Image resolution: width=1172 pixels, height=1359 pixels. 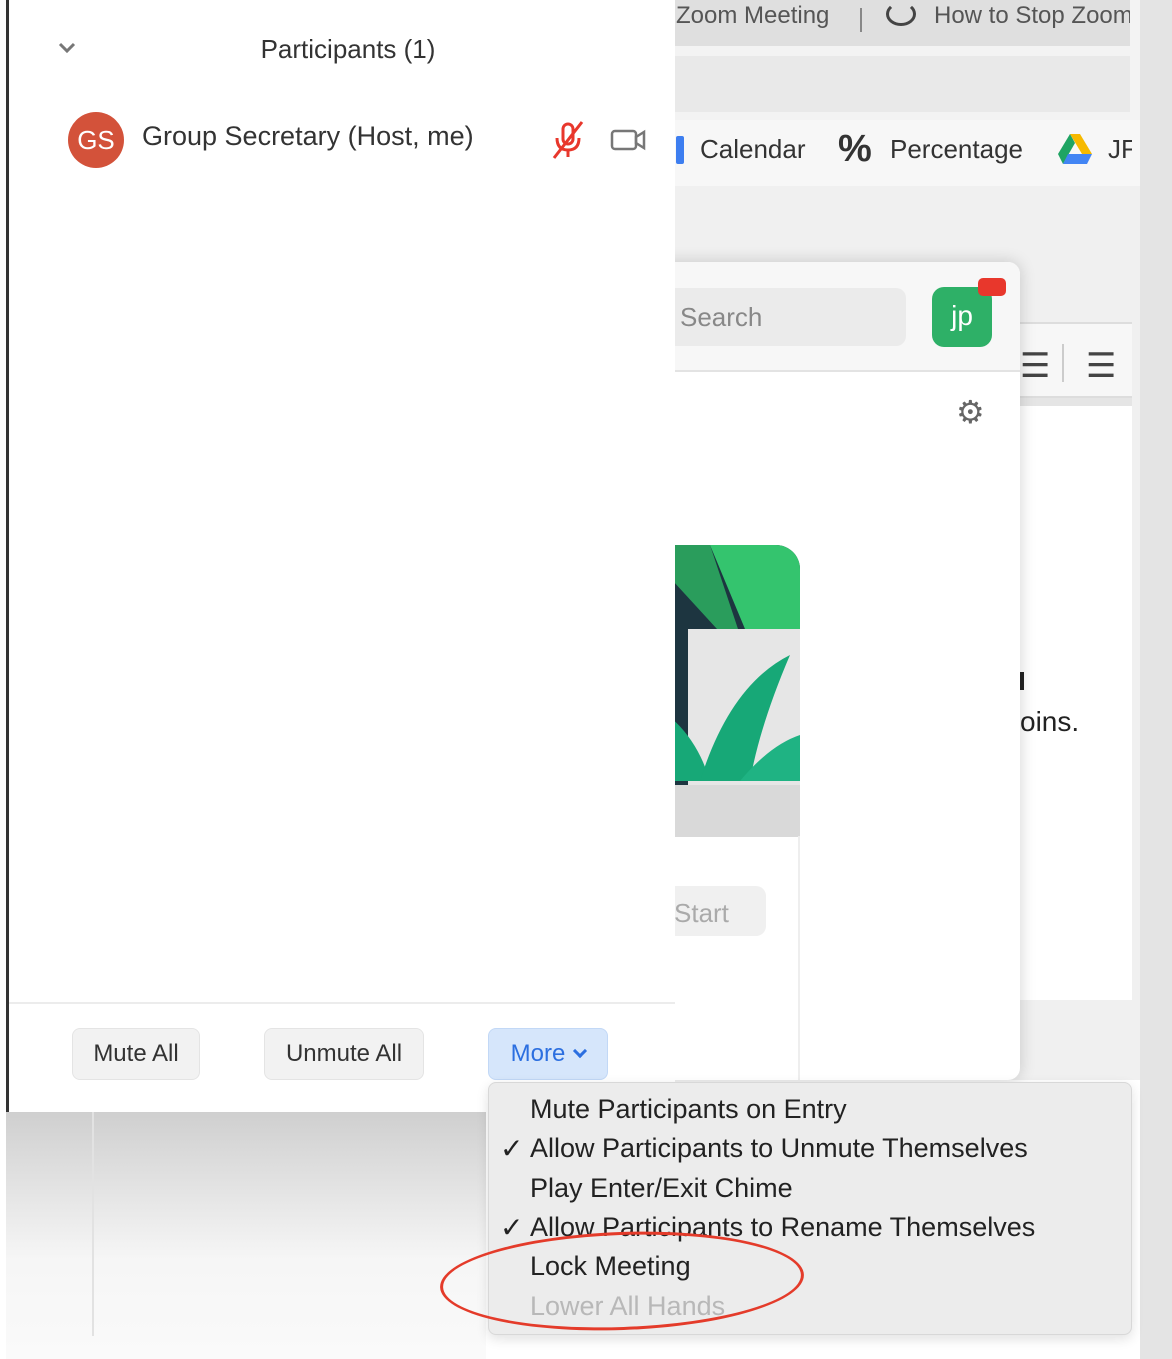 I want to click on more-button-label: More, so click(x=538, y=1053).